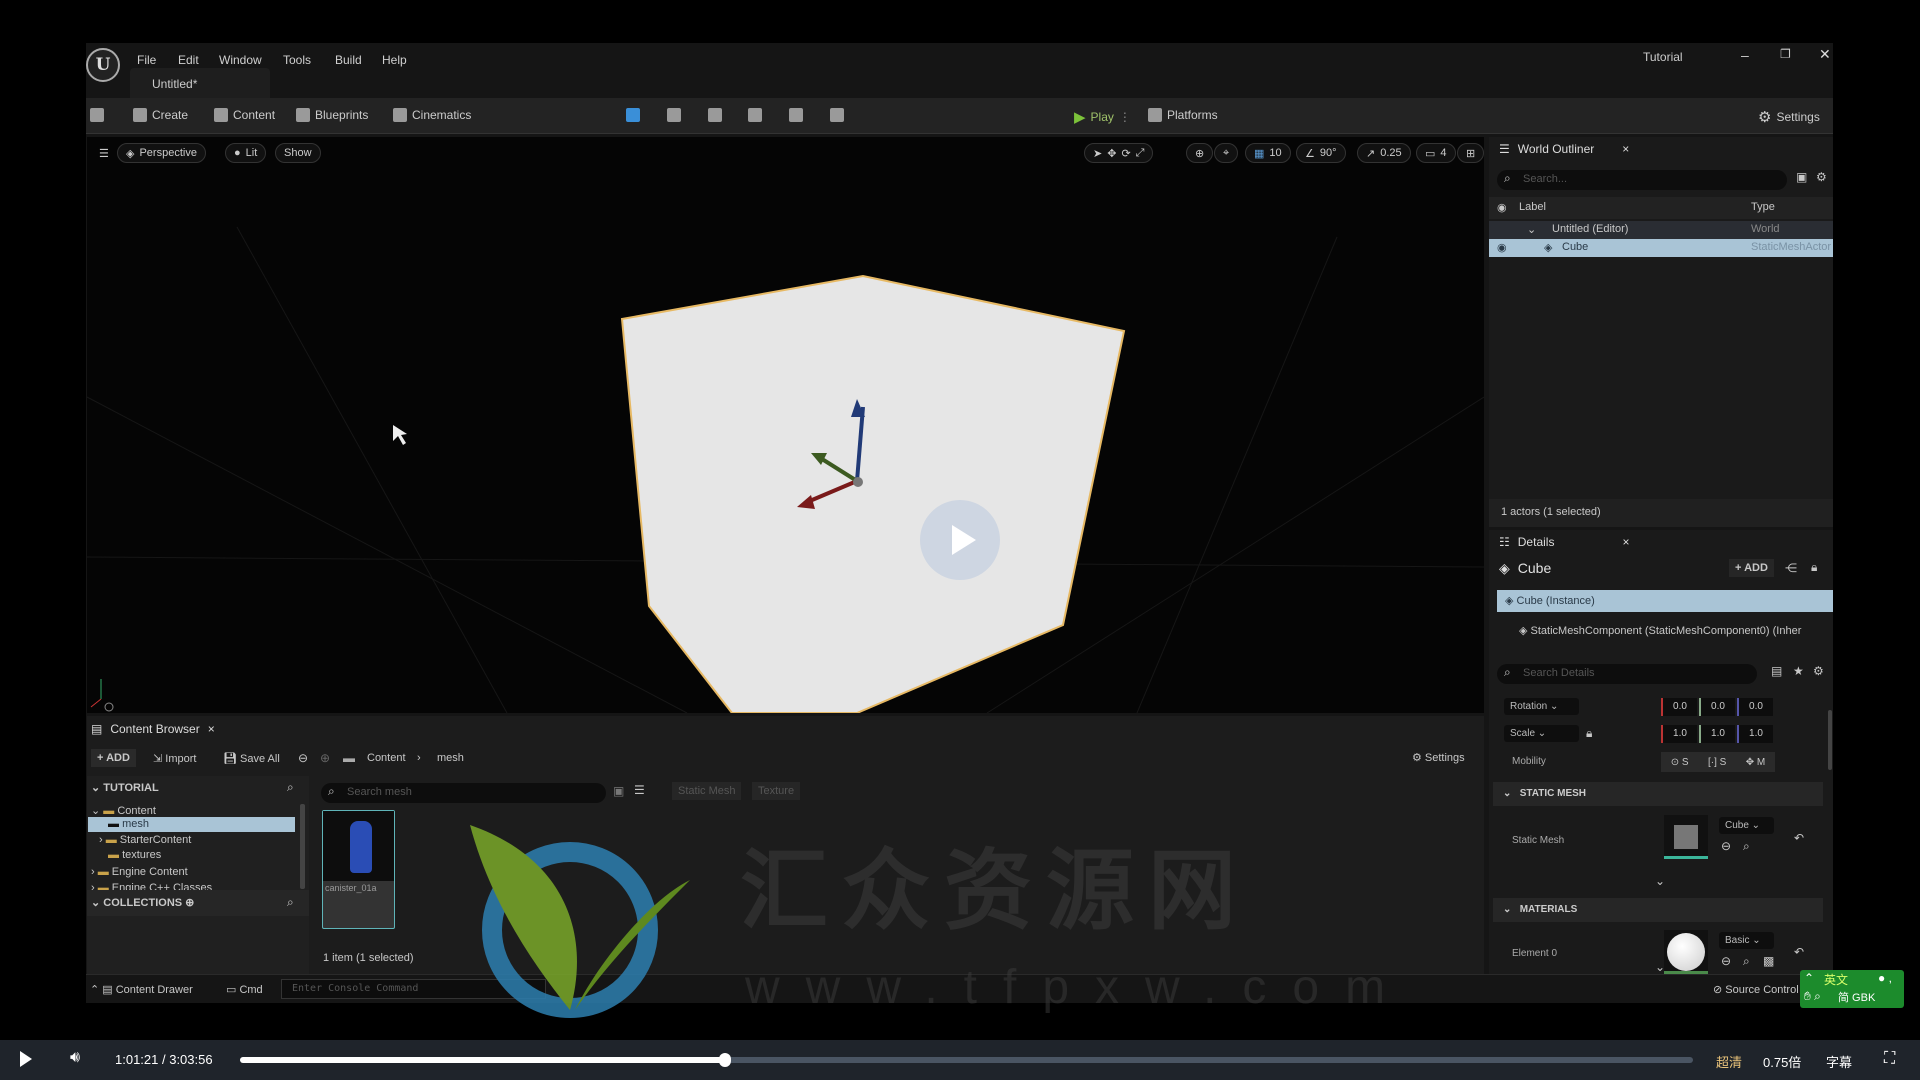 This screenshot has width=1920, height=1080. What do you see at coordinates (1680, 762) in the screenshot?
I see `mobility-static: ⊙ S` at bounding box center [1680, 762].